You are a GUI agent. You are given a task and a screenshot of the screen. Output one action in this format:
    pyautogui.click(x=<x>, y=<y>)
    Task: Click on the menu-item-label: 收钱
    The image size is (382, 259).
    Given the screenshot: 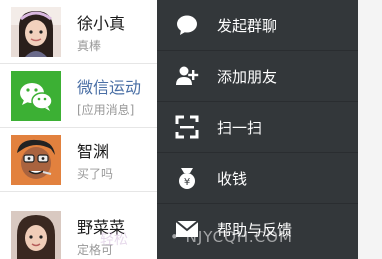 What is the action you would take?
    pyautogui.click(x=232, y=179)
    